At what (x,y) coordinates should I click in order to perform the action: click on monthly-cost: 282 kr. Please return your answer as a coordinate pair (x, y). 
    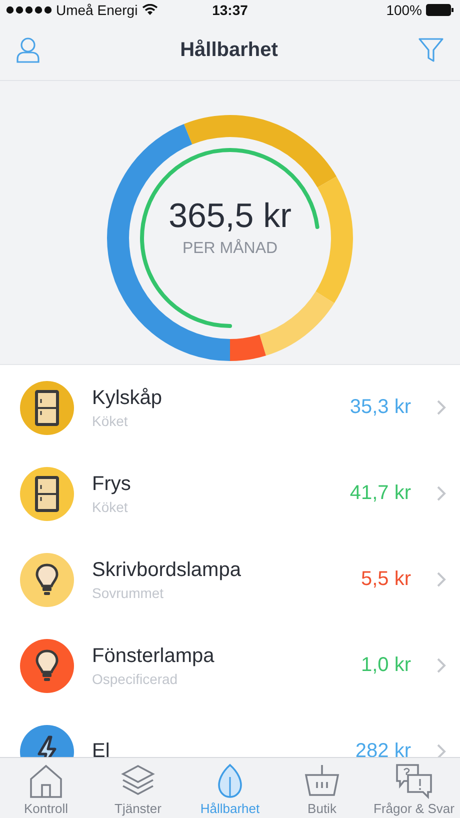
    Looking at the image, I should click on (383, 748).